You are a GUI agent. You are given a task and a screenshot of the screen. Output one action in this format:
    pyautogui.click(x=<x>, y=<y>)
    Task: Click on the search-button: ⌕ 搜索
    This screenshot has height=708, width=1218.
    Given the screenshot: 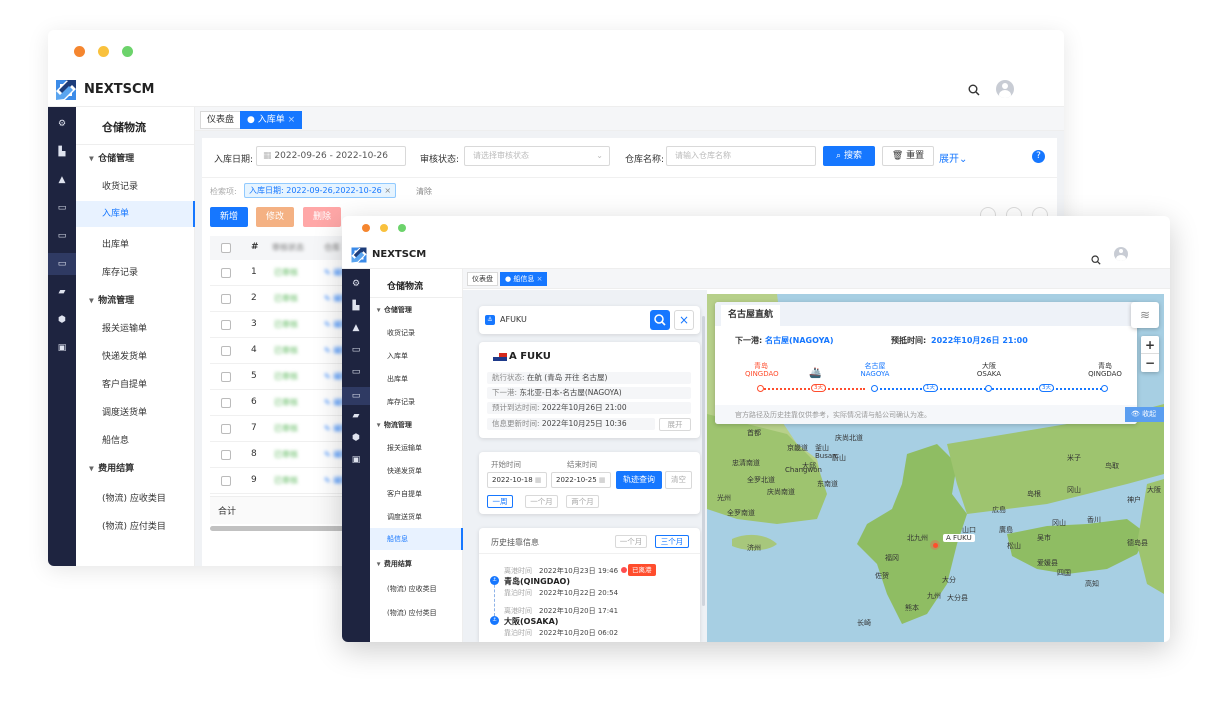 What is the action you would take?
    pyautogui.click(x=849, y=156)
    